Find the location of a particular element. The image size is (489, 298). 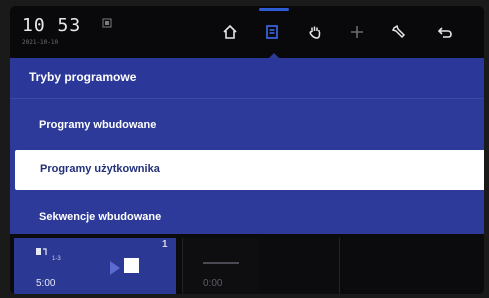

back-icon is located at coordinates (444, 32).